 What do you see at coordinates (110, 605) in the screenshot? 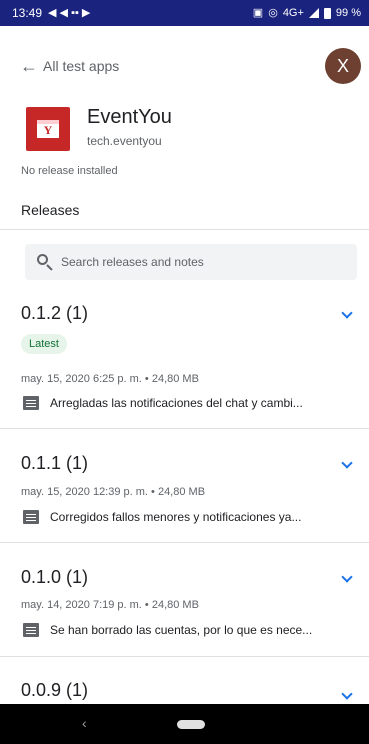
I see `release-date-size: may. 14, 2020 7:19 p. m. • 24,80 MB` at bounding box center [110, 605].